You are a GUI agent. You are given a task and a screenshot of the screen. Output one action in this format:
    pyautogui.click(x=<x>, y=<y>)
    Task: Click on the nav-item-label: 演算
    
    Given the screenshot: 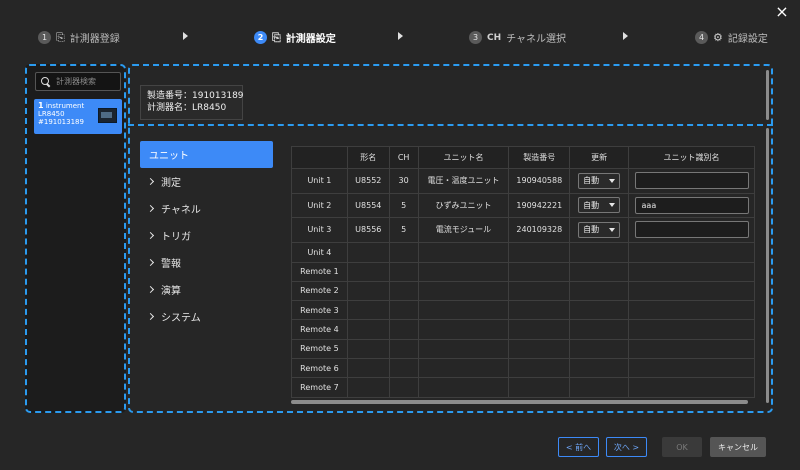 What is the action you would take?
    pyautogui.click(x=171, y=291)
    